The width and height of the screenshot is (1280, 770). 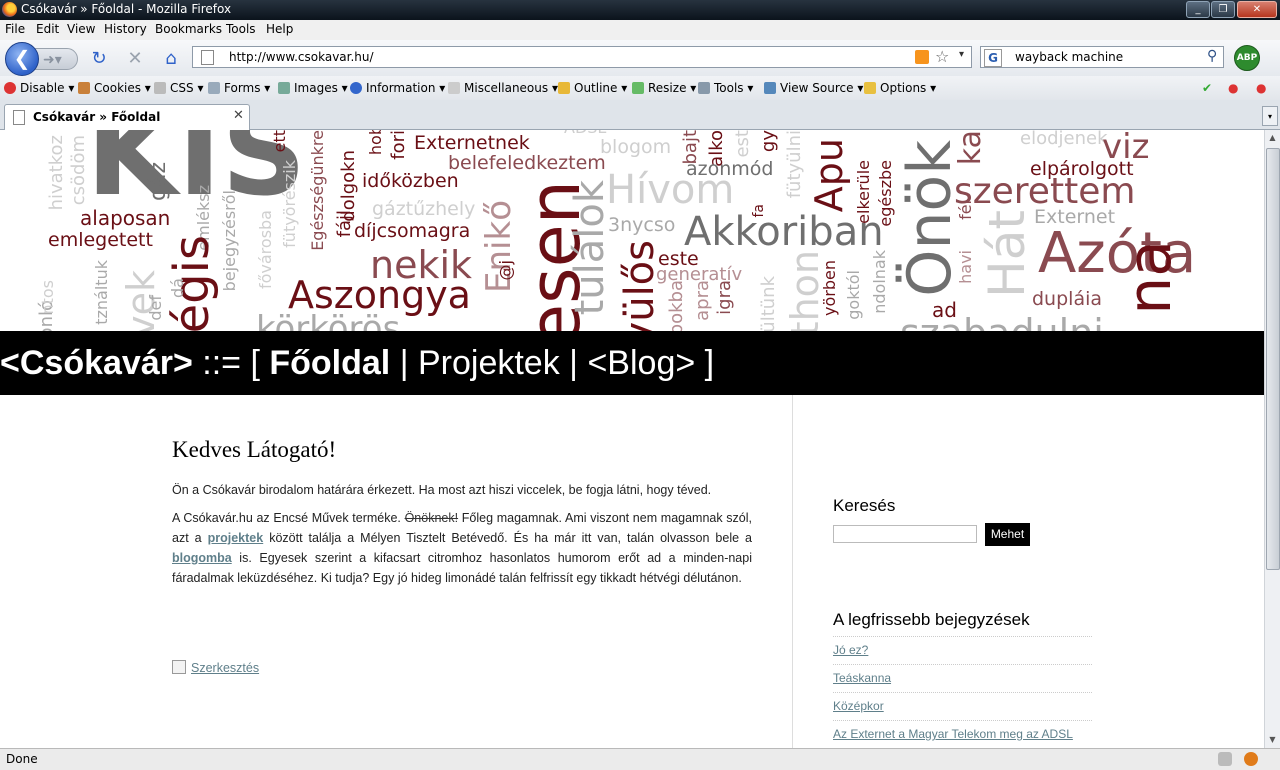 I want to click on page-scrollbar: ▲ ▼, so click(x=1272, y=439).